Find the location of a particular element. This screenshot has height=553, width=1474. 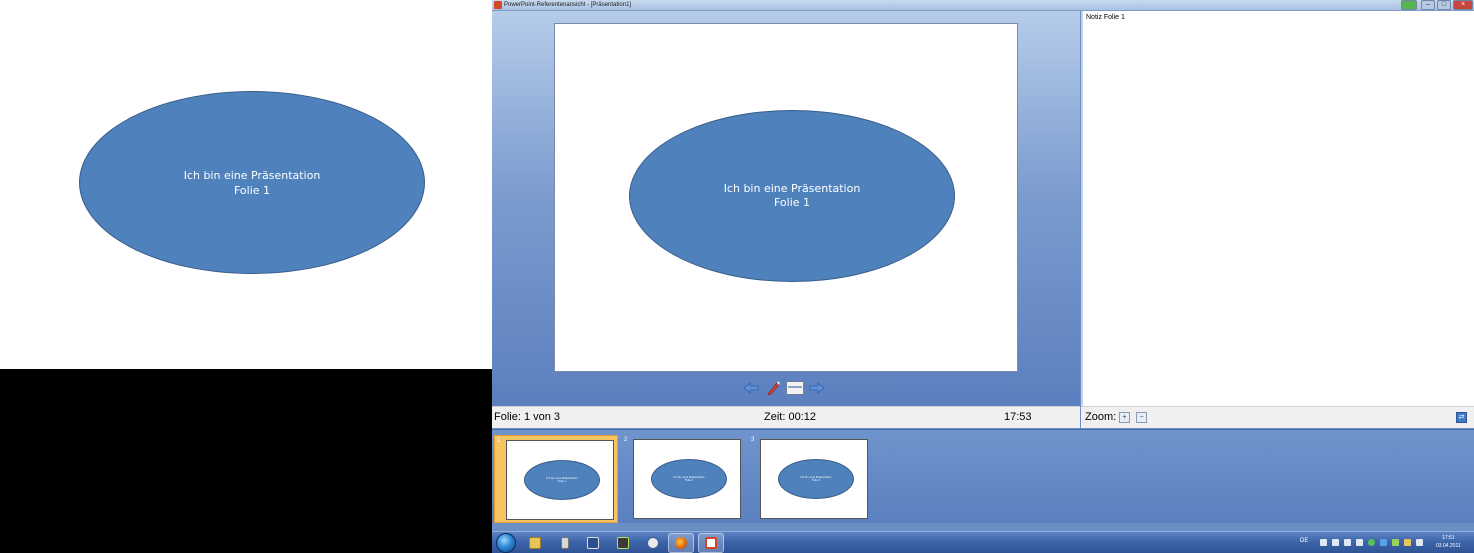

taskbar-clock: 17:51 03.04.2011 is located at coordinates (1448, 542).